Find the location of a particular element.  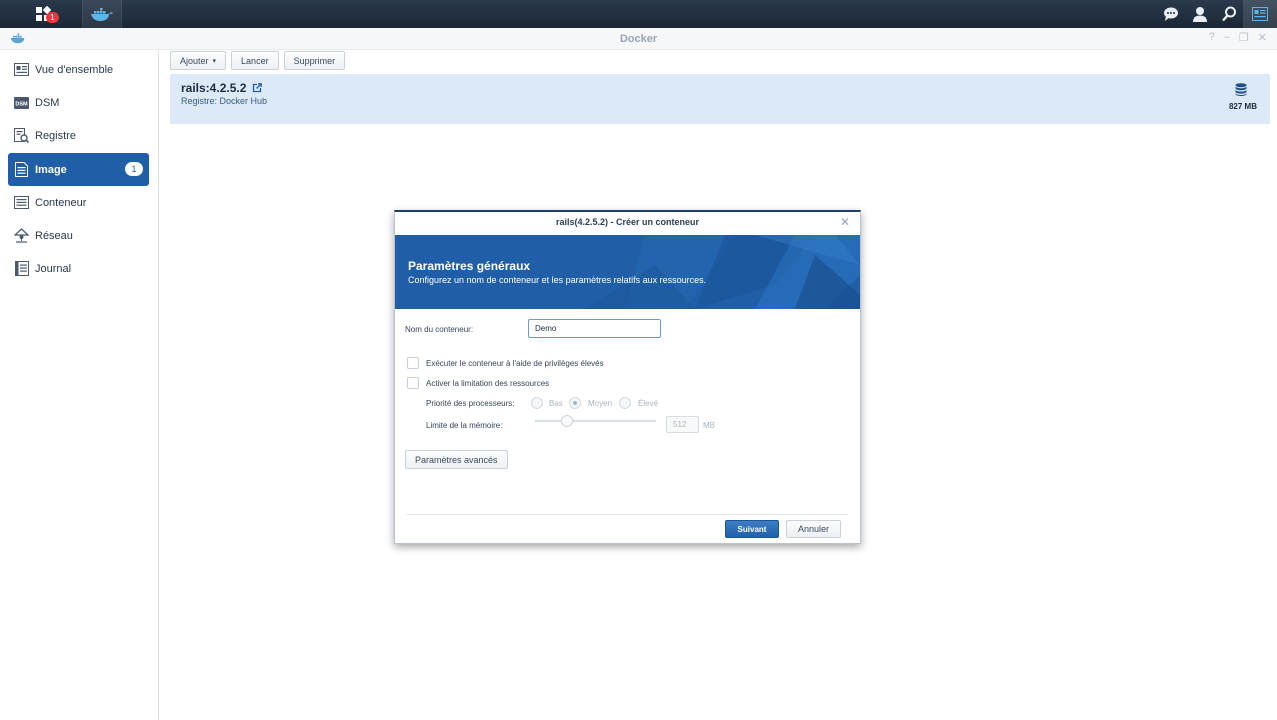

sidebar-item-label: Vue d'ensemble is located at coordinates (74, 69).